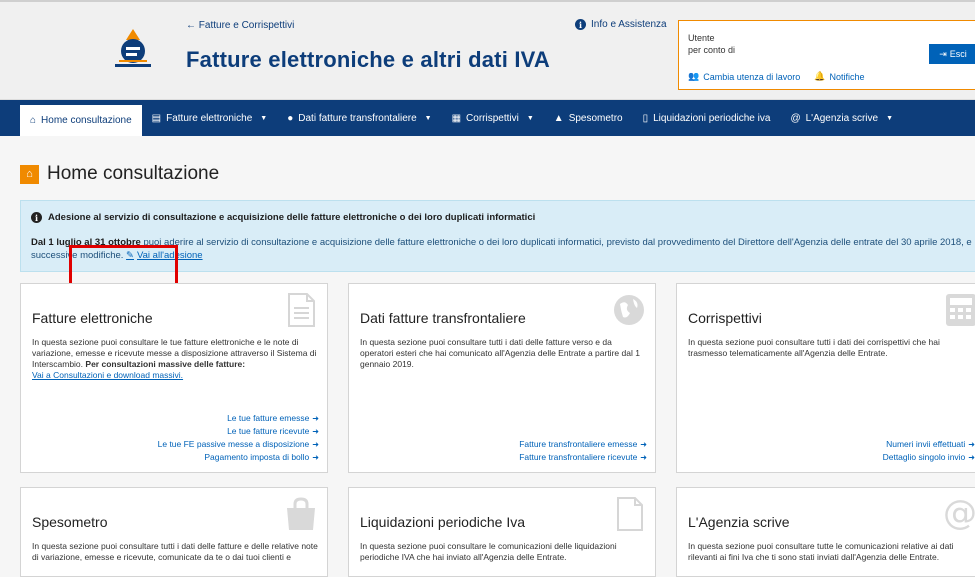 This screenshot has height=577, width=975. I want to click on link-fatture-emesse: Le tue fatture emesse ➜, so click(238, 418).